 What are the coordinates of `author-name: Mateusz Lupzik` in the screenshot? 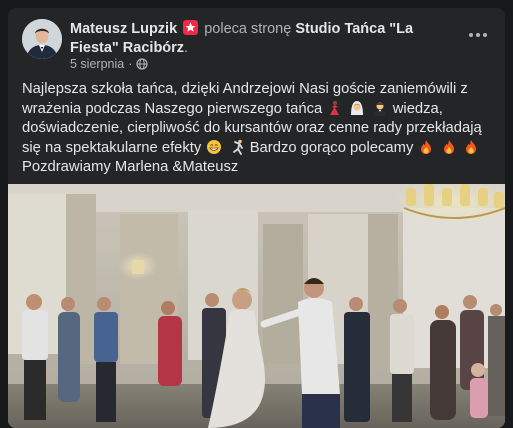 It's located at (123, 29).